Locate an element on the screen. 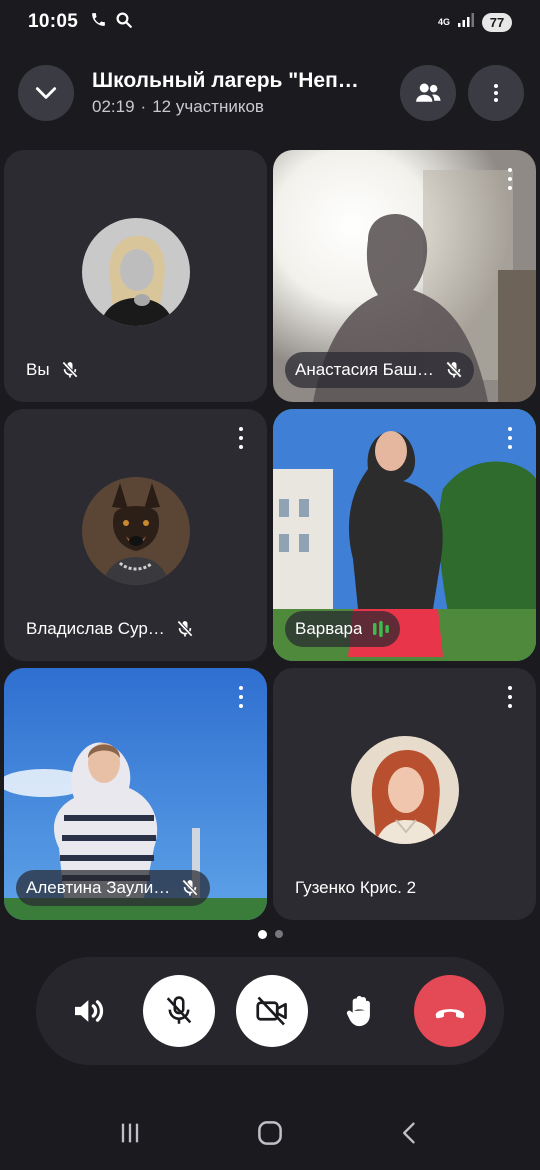 Image resolution: width=540 pixels, height=1170 pixels. back-icon is located at coordinates (409, 1132).